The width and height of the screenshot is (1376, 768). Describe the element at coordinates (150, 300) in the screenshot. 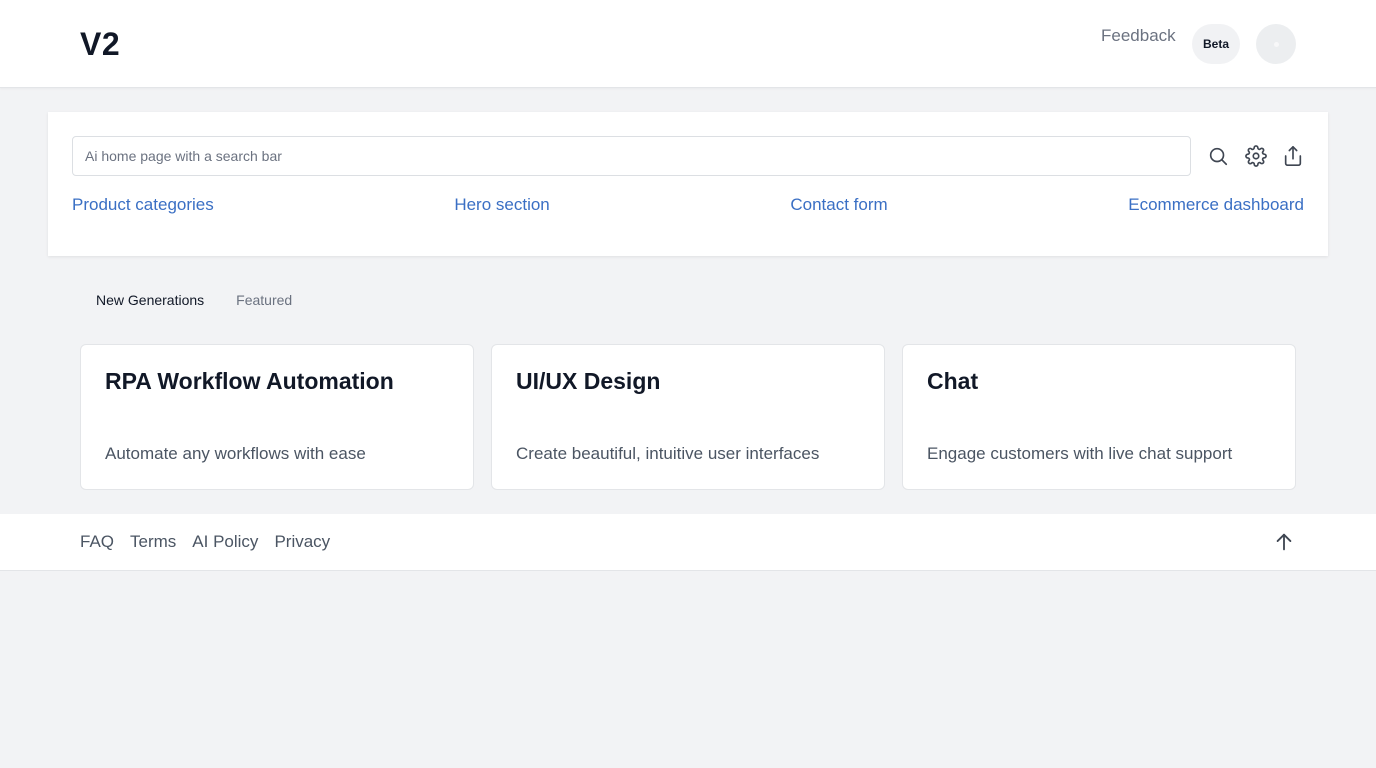

I see `tab-new-generations: New Generations` at that location.